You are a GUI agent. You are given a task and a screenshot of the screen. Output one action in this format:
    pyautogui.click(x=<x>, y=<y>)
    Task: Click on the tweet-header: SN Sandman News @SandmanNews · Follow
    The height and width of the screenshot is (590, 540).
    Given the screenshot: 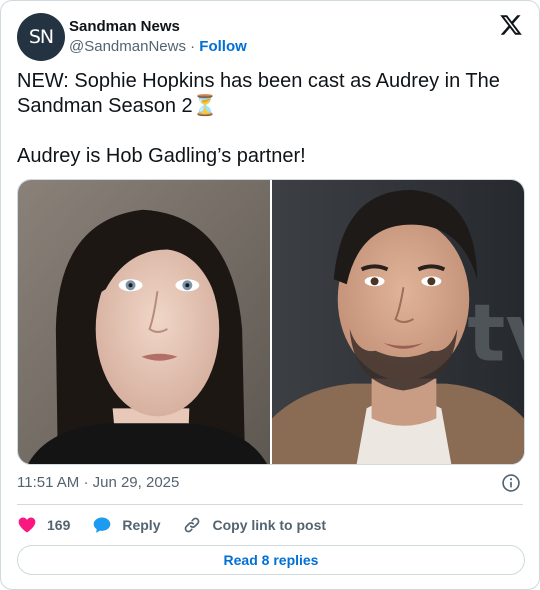 What is the action you would take?
    pyautogui.click(x=270, y=37)
    